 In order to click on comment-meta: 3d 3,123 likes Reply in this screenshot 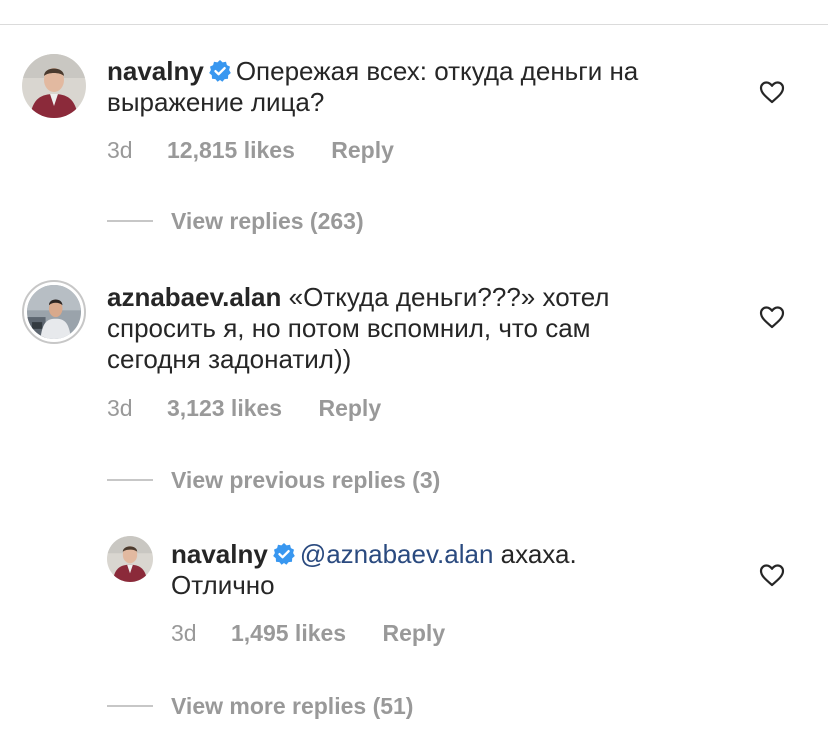, I will do `click(244, 408)`.